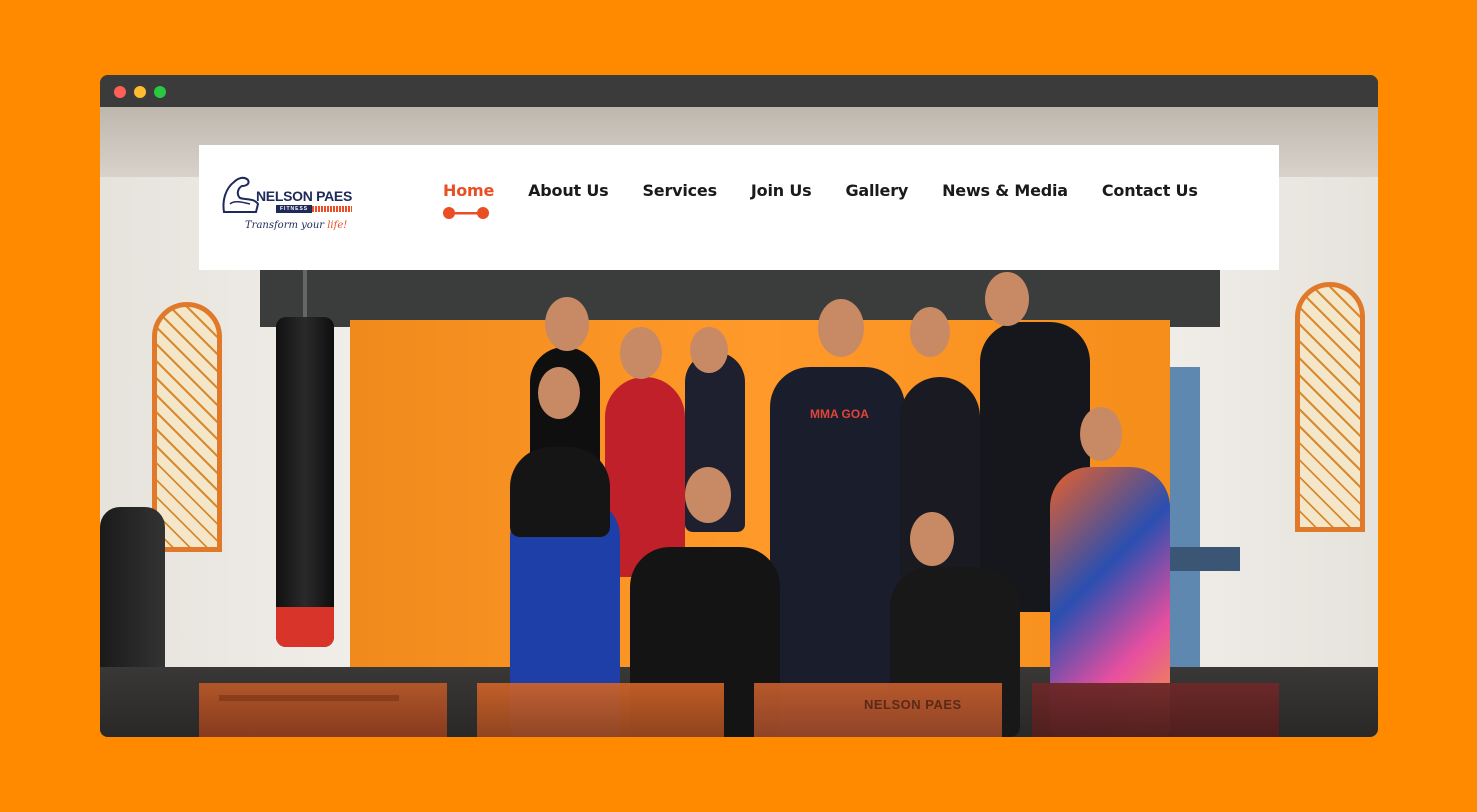 The width and height of the screenshot is (1477, 812). I want to click on punching-bag, so click(305, 482).